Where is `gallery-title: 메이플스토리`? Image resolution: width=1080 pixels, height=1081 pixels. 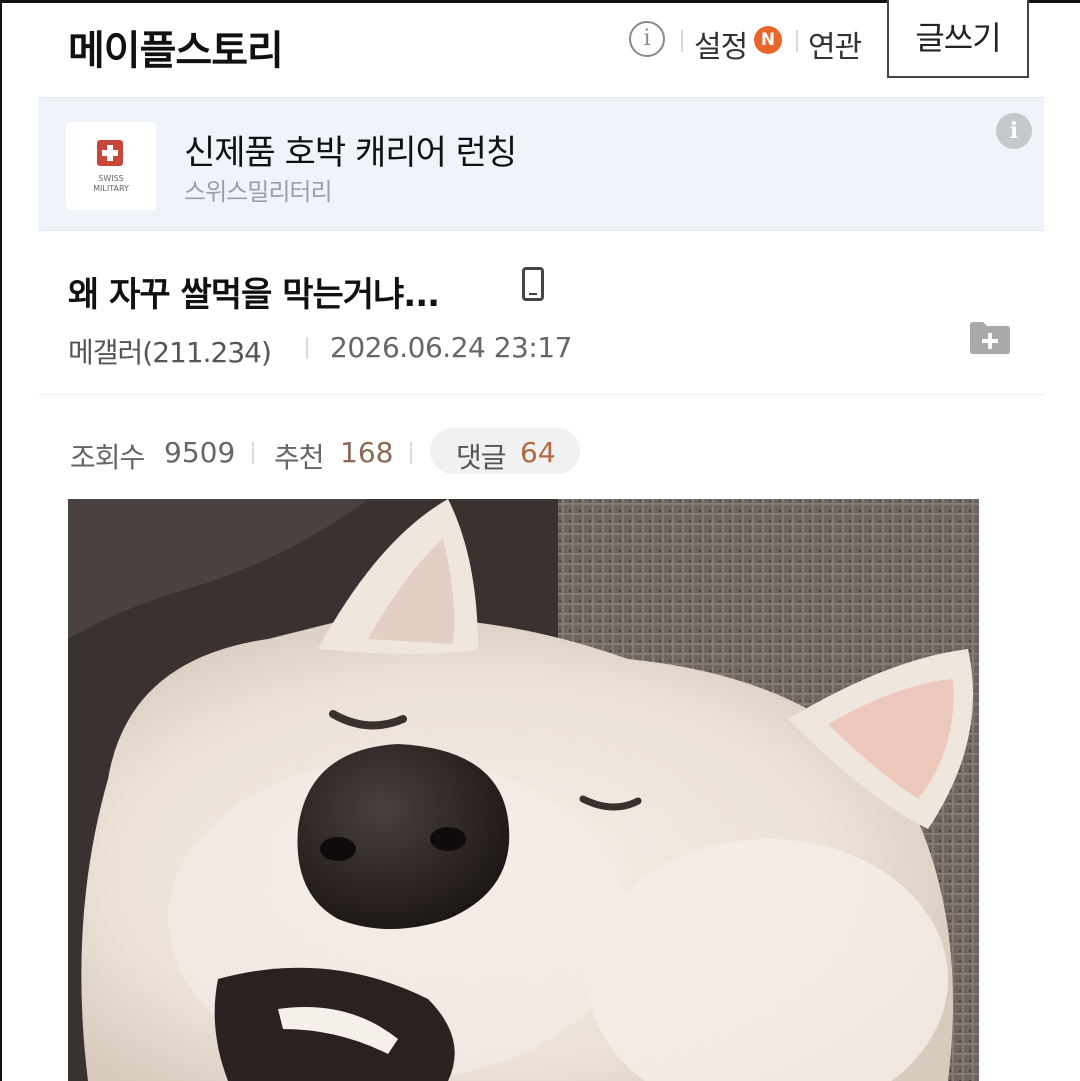 gallery-title: 메이플스토리 is located at coordinates (176, 47).